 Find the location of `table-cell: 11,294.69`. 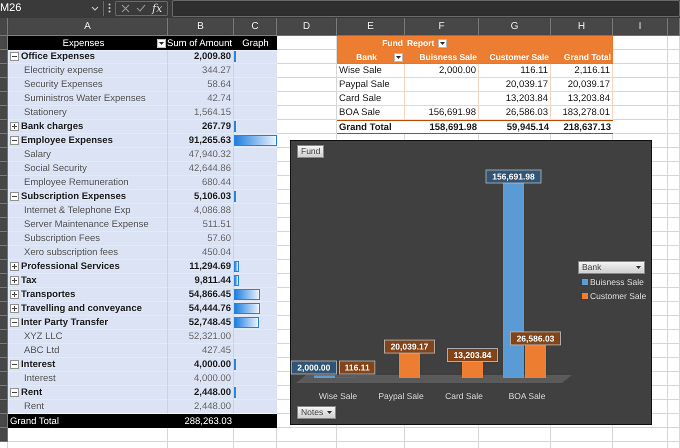

table-cell: 11,294.69 is located at coordinates (201, 267).